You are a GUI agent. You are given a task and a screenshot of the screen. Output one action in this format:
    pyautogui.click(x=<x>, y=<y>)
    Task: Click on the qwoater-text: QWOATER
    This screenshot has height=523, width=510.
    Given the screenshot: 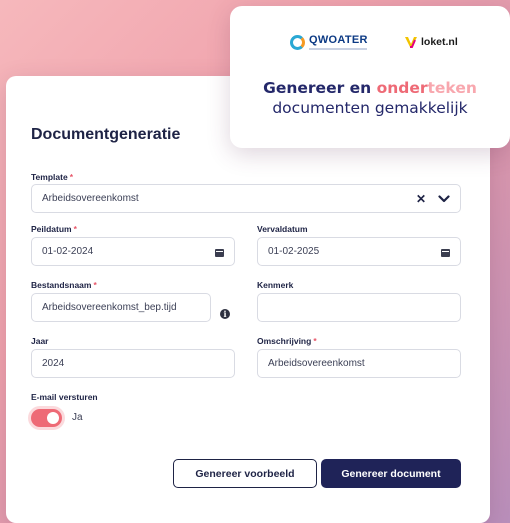 What is the action you would take?
    pyautogui.click(x=338, y=42)
    